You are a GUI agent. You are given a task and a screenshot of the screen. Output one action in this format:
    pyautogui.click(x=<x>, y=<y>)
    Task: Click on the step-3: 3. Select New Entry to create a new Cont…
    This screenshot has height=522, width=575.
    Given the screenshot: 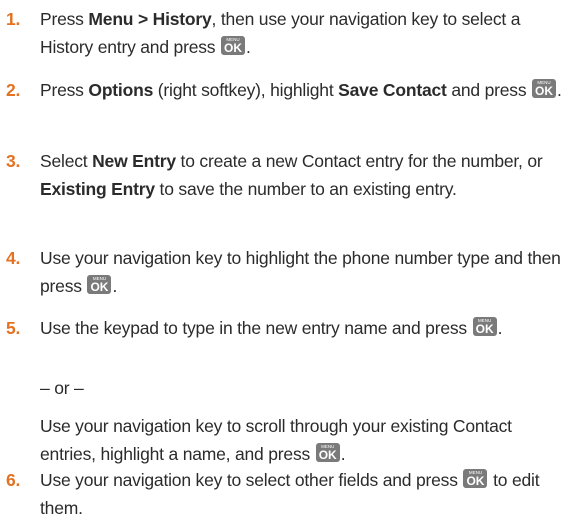 What is the action you would take?
    pyautogui.click(x=284, y=175)
    